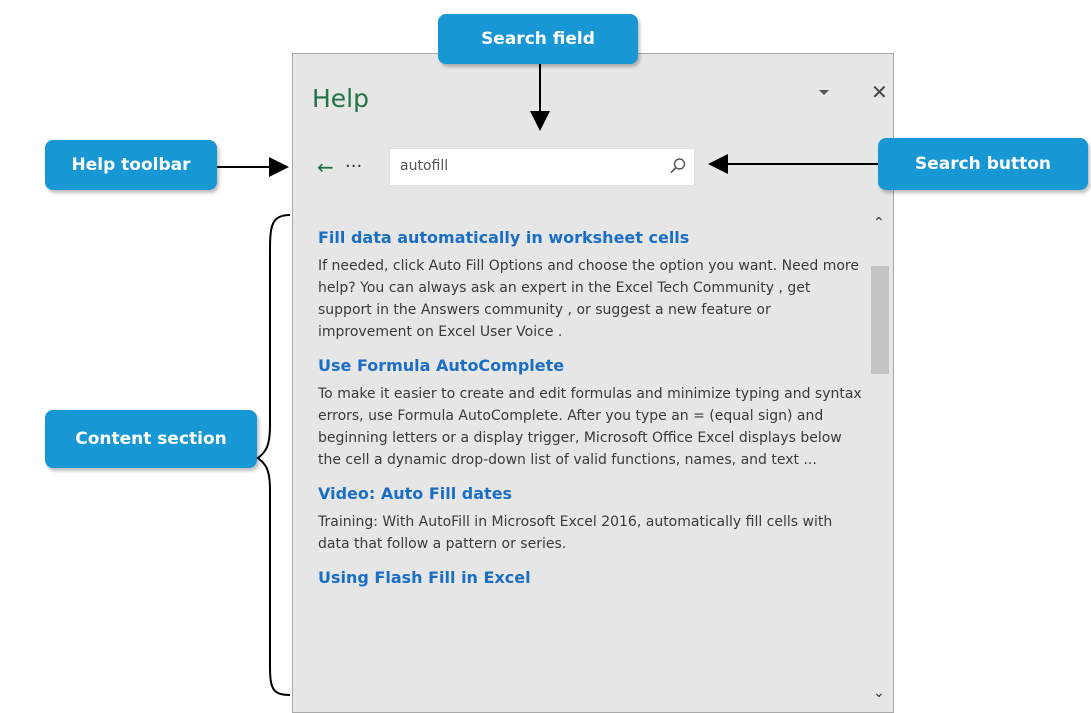 The image size is (1091, 713). I want to click on content-brace, so click(273, 455).